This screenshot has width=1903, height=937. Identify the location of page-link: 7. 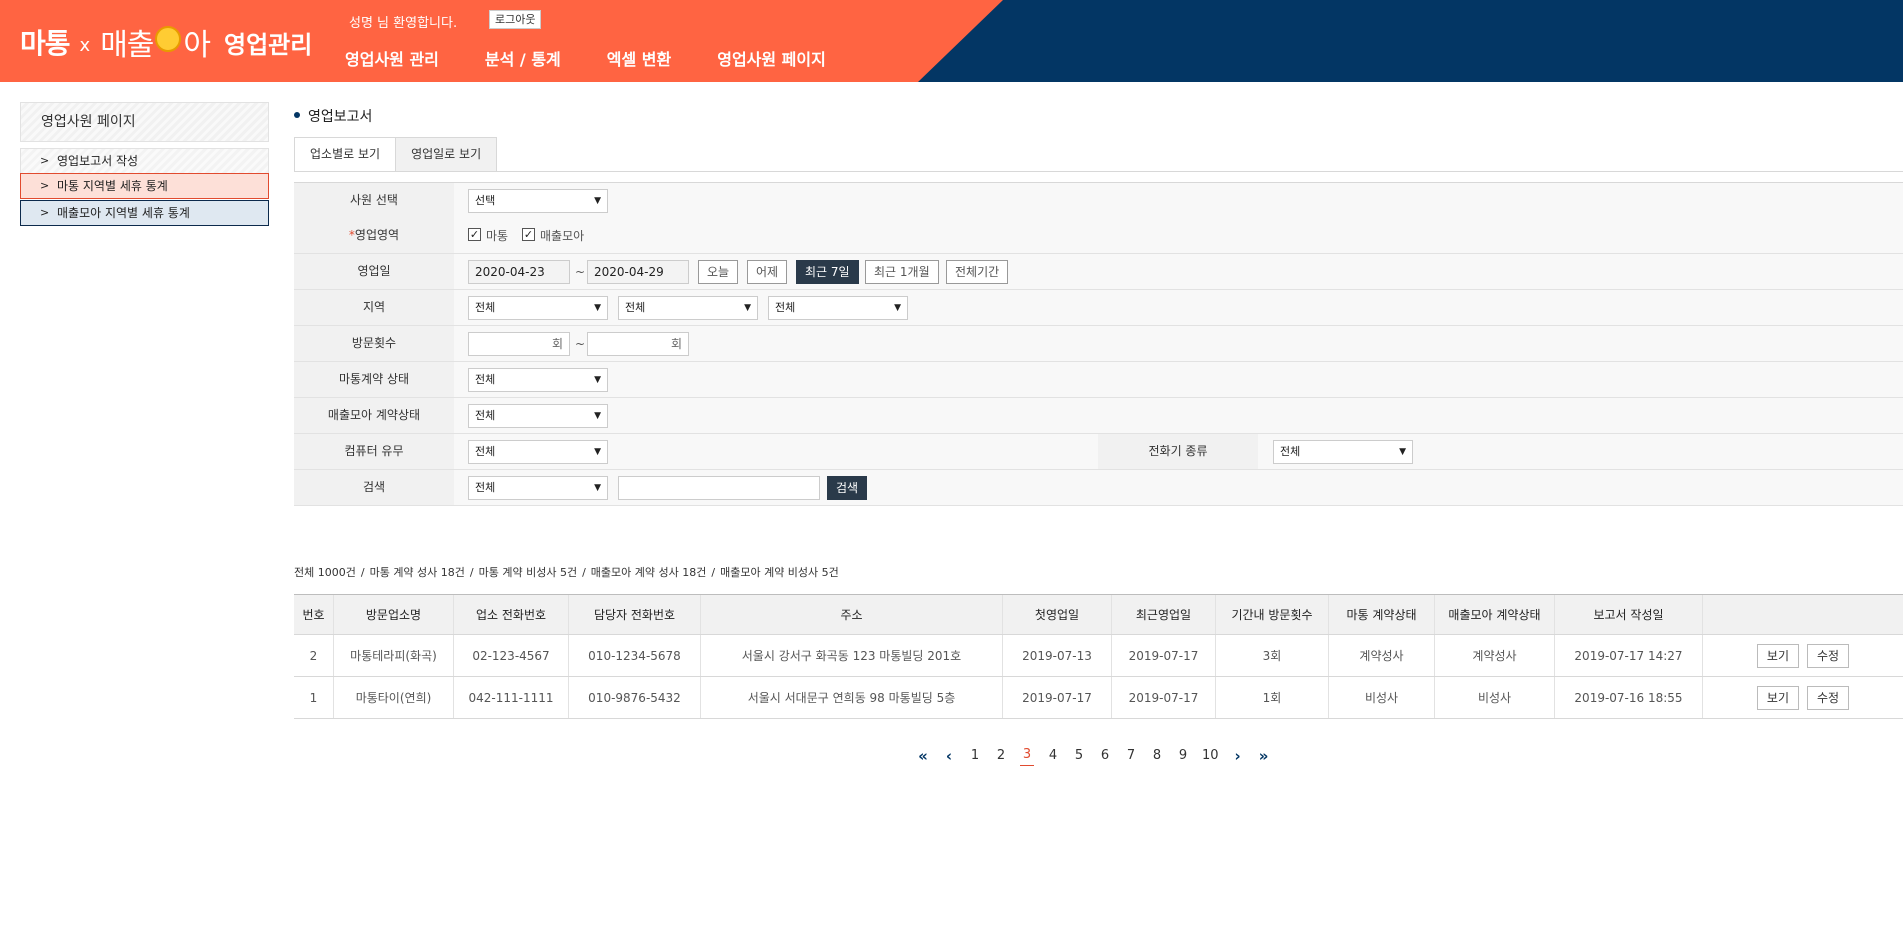
(1131, 756).